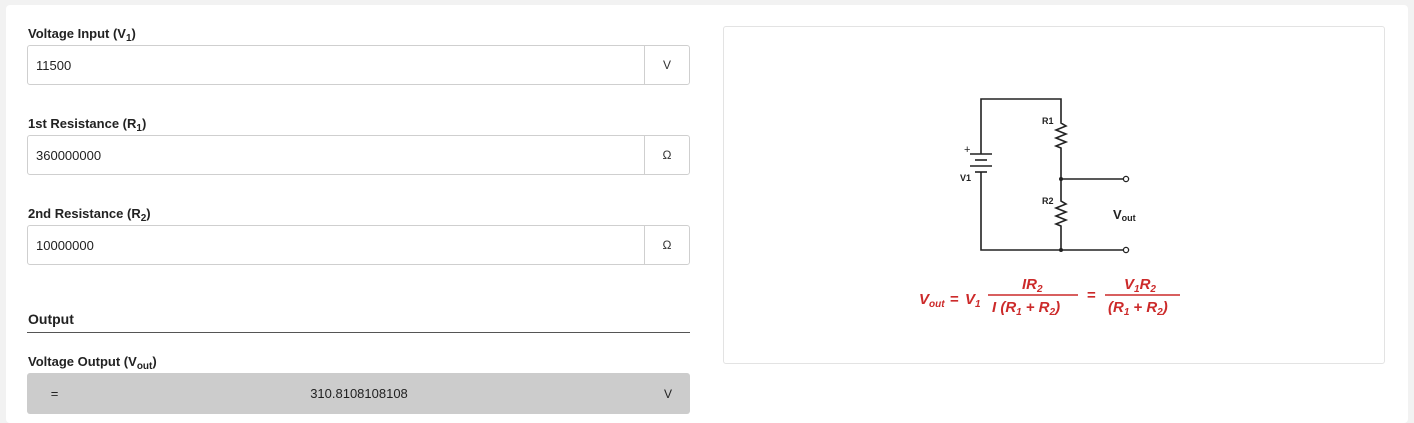 This screenshot has height=423, width=1414. Describe the element at coordinates (1138, 308) in the screenshot. I see `fraction2-denominator: (R1 + R2)` at that location.